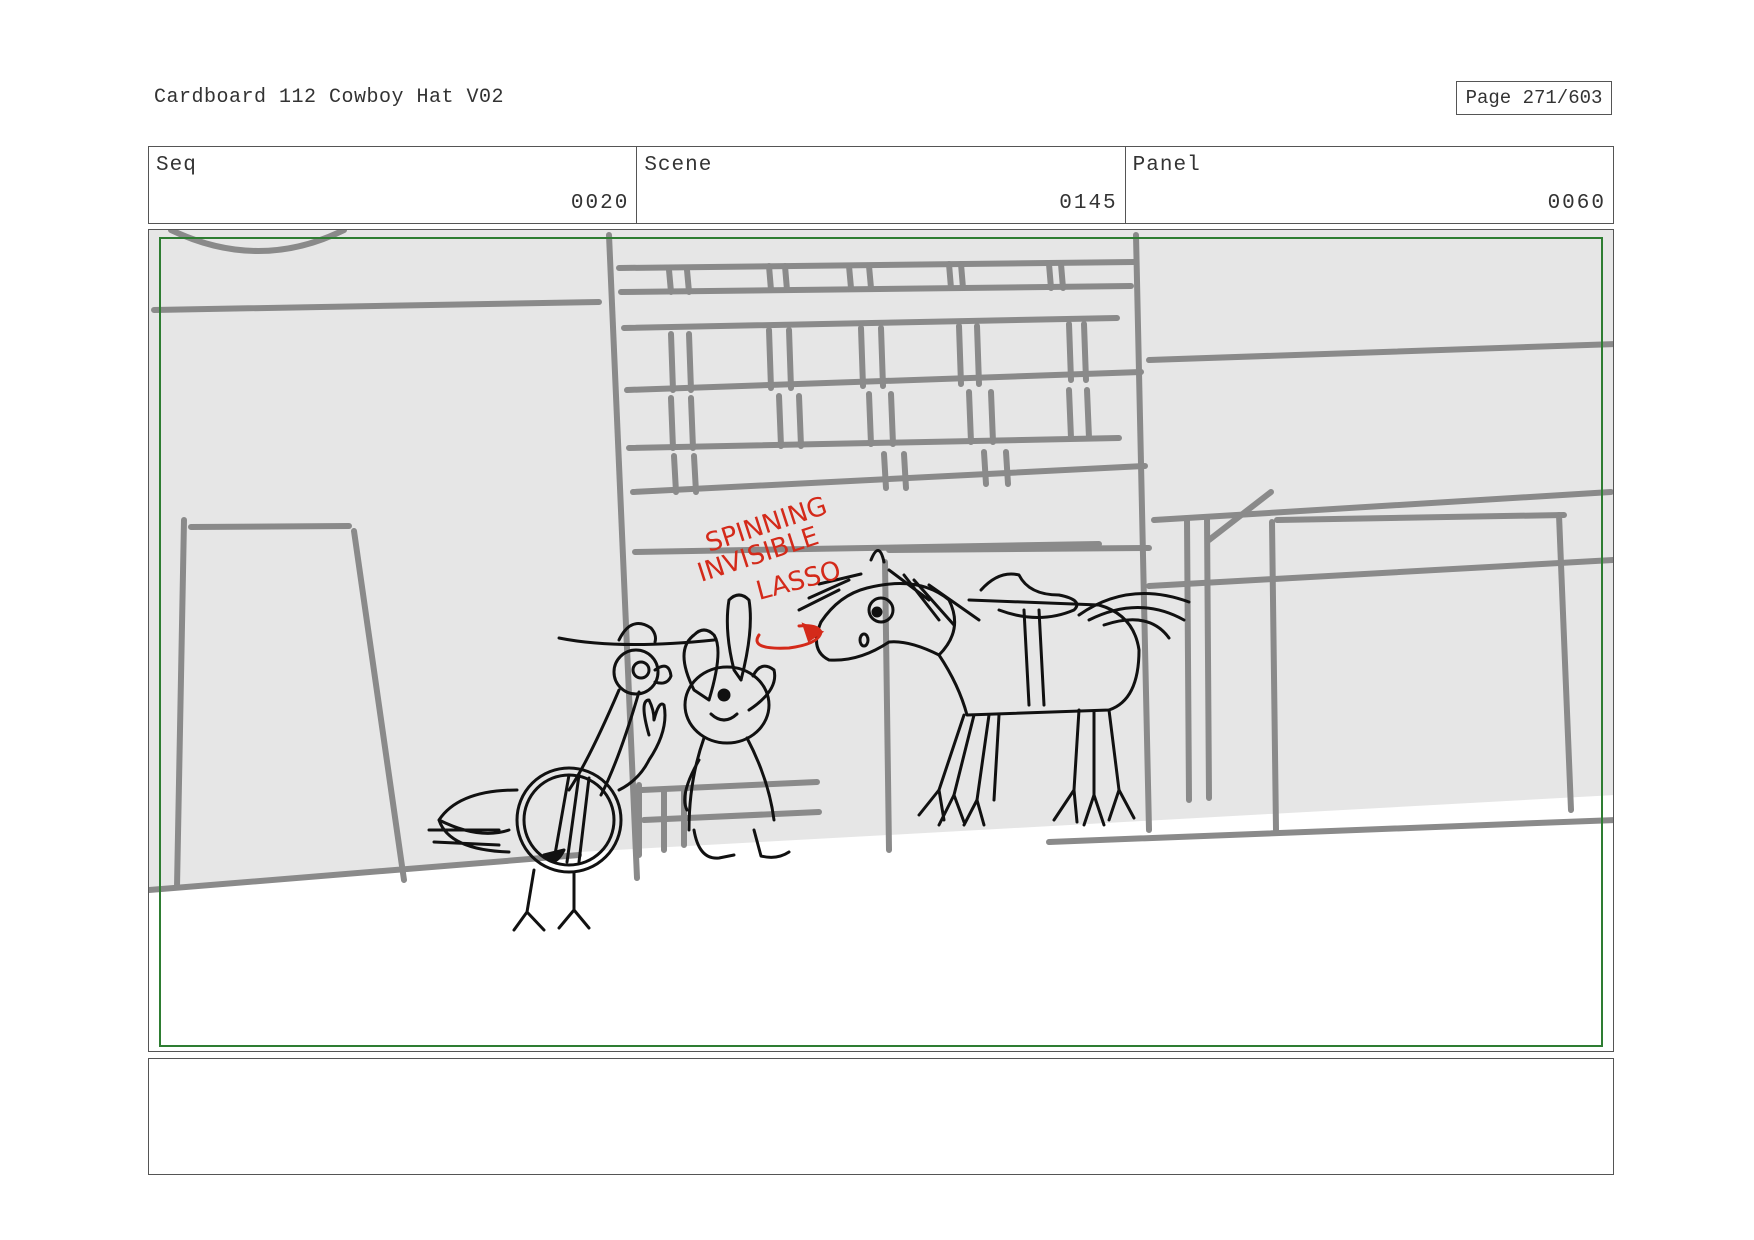  Describe the element at coordinates (1576, 203) in the screenshot. I see `panel-value: 0060` at that location.